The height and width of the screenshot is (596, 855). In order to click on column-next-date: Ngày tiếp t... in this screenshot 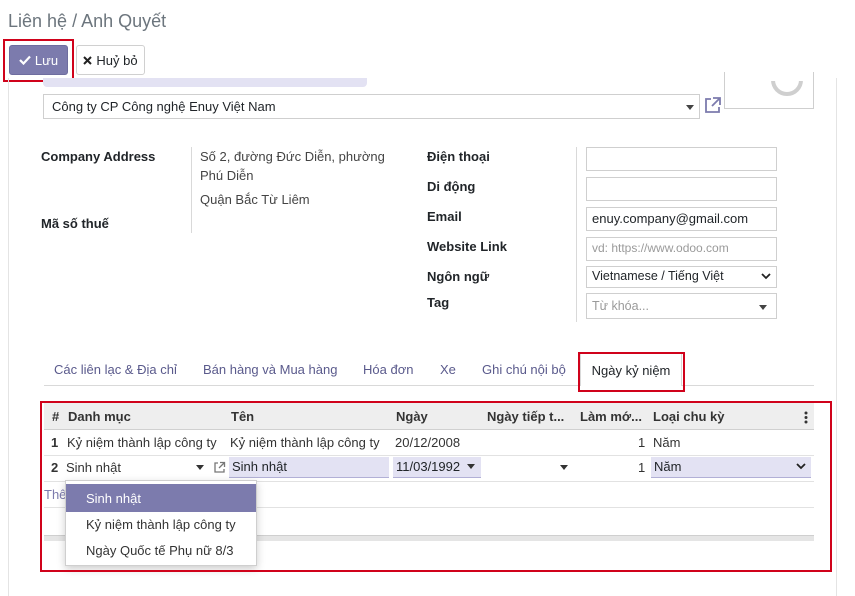, I will do `click(525, 416)`.